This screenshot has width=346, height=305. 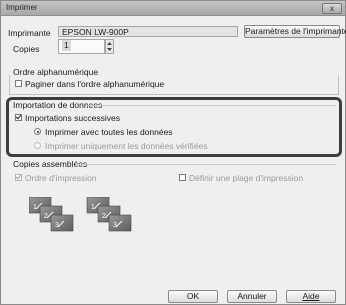 I want to click on copies-value: 1, so click(x=66, y=45).